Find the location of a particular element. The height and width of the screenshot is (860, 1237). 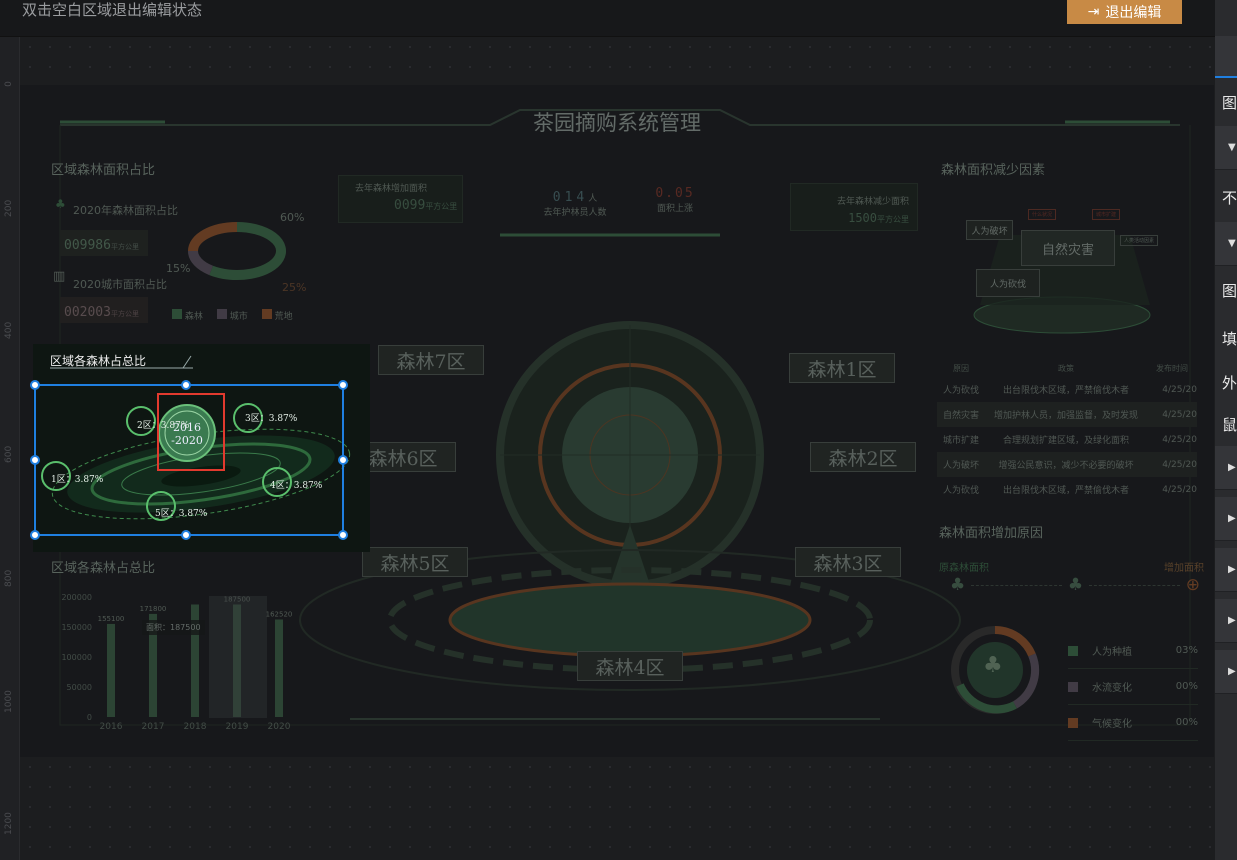

table-row: 城市扩建 合理规划扩建区域，及绿化面积 4/25/20 is located at coordinates (1067, 439).